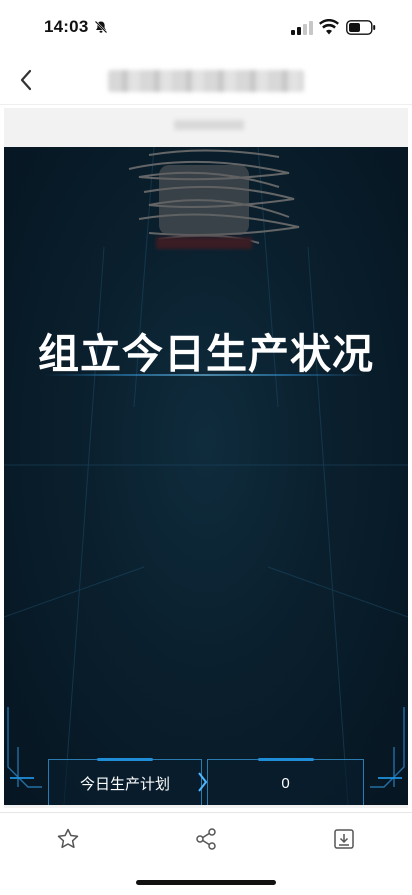 The width and height of the screenshot is (412, 895). I want to click on bell-muted-icon, so click(101, 27).